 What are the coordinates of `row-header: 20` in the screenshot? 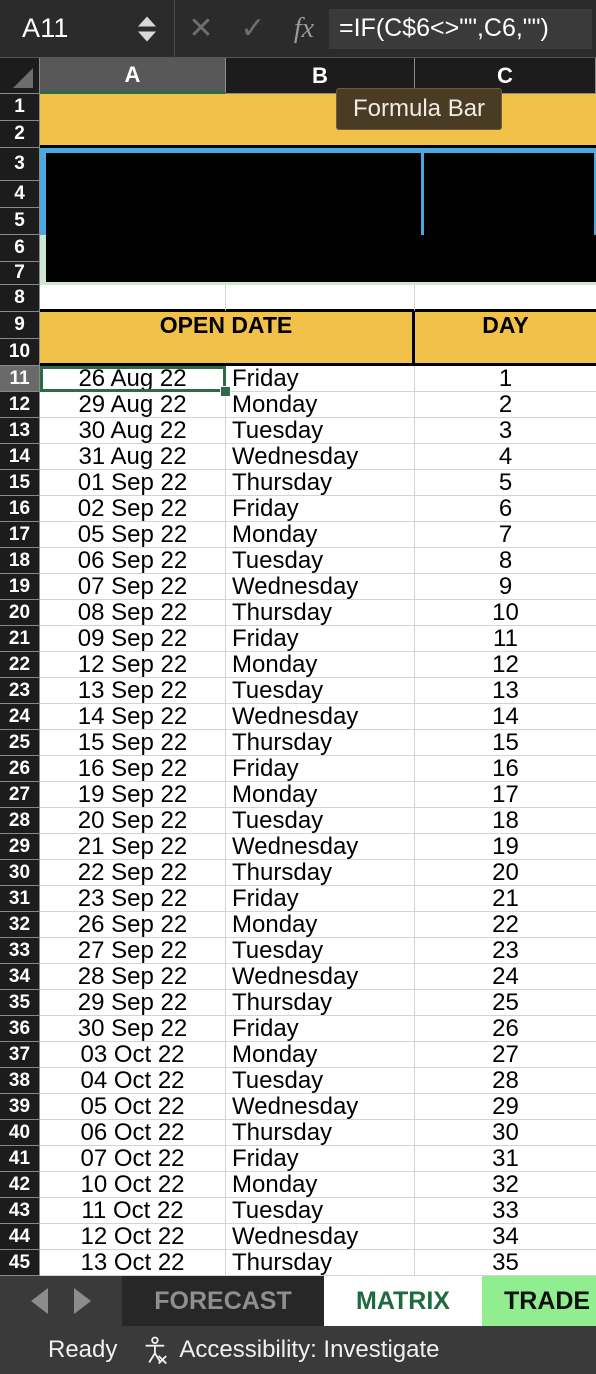 It's located at (20, 613).